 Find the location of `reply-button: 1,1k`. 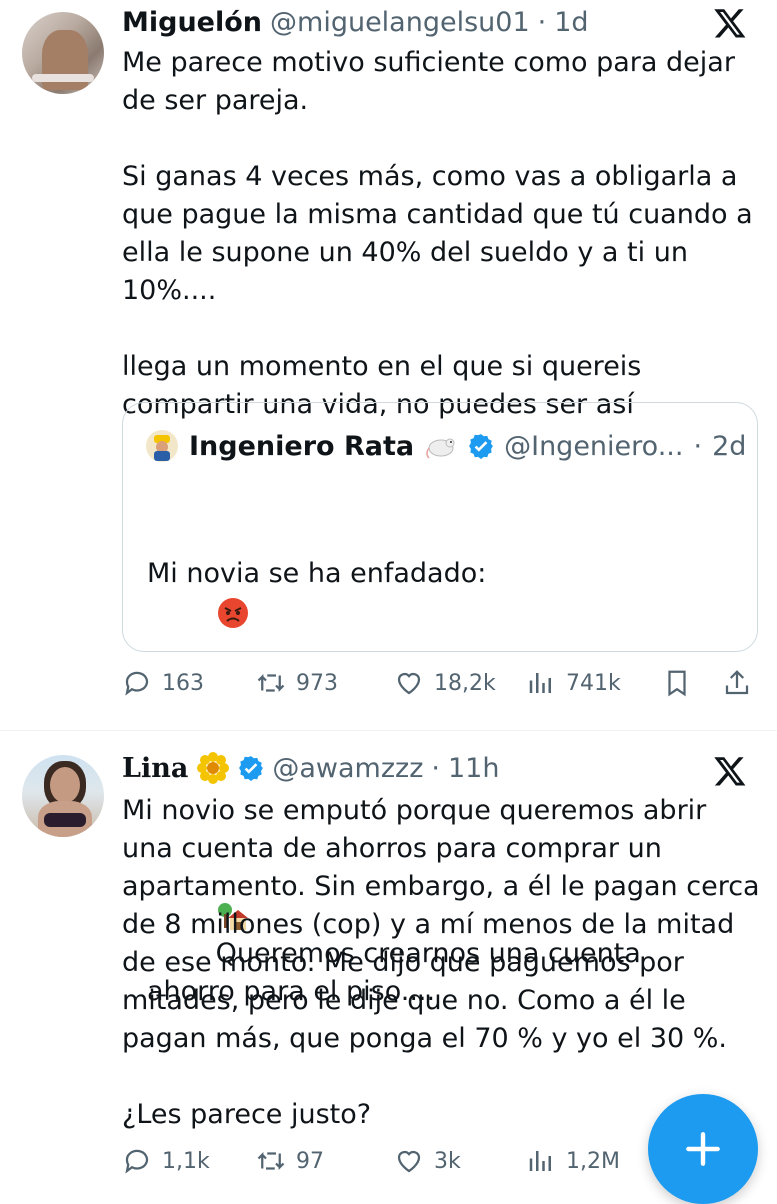

reply-button: 1,1k is located at coordinates (166, 1161).